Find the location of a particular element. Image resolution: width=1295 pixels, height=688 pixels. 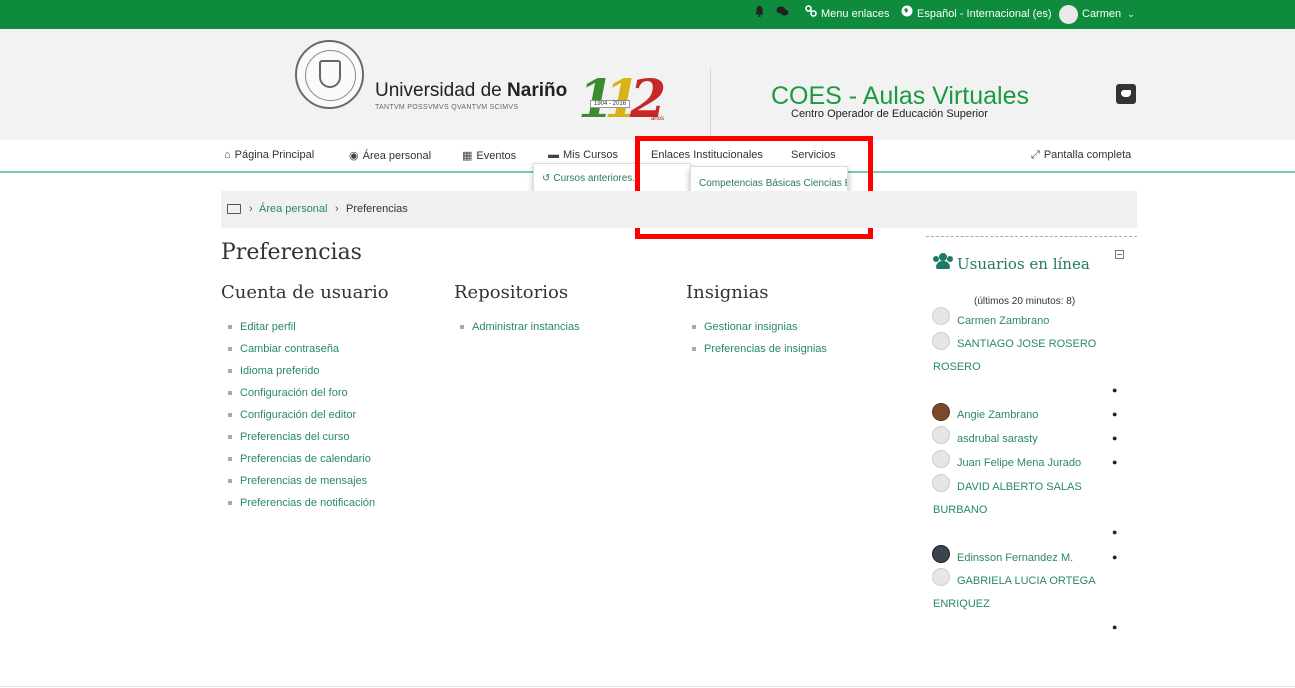

online-user-continued: ENRIQUEZ is located at coordinates (961, 604).